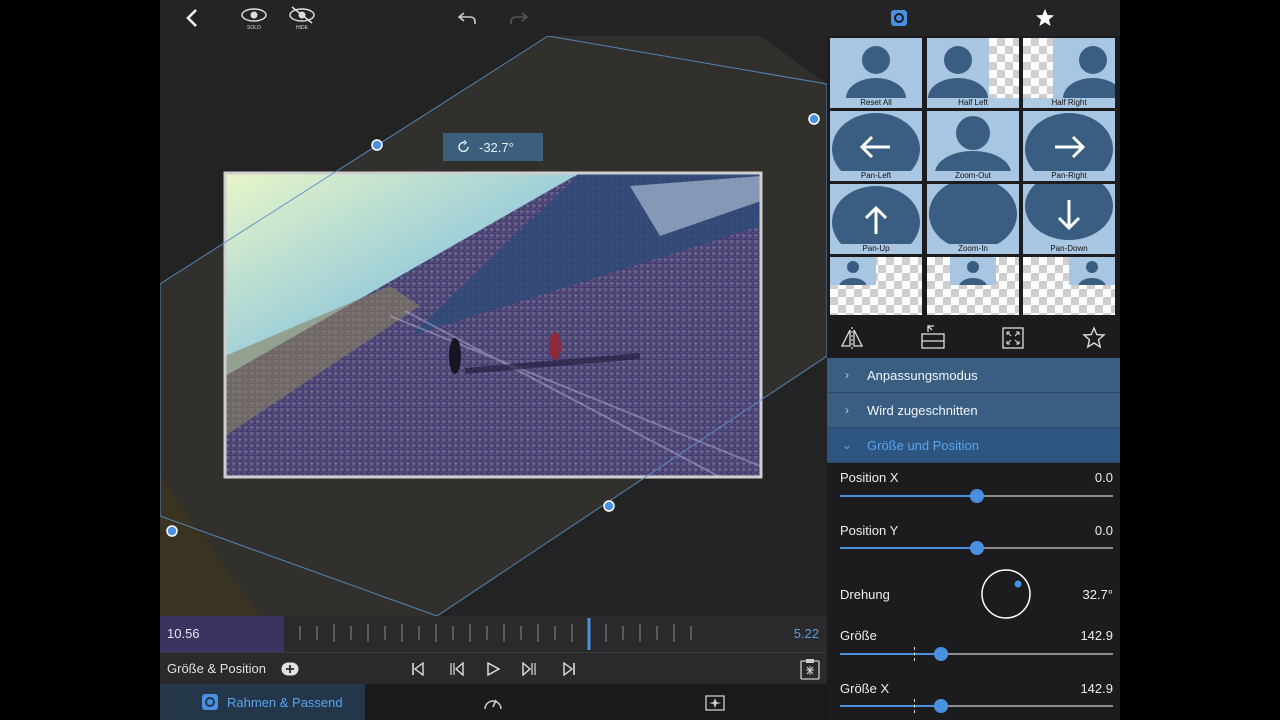  What do you see at coordinates (1069, 286) in the screenshot?
I see `preset-corner-top-right` at bounding box center [1069, 286].